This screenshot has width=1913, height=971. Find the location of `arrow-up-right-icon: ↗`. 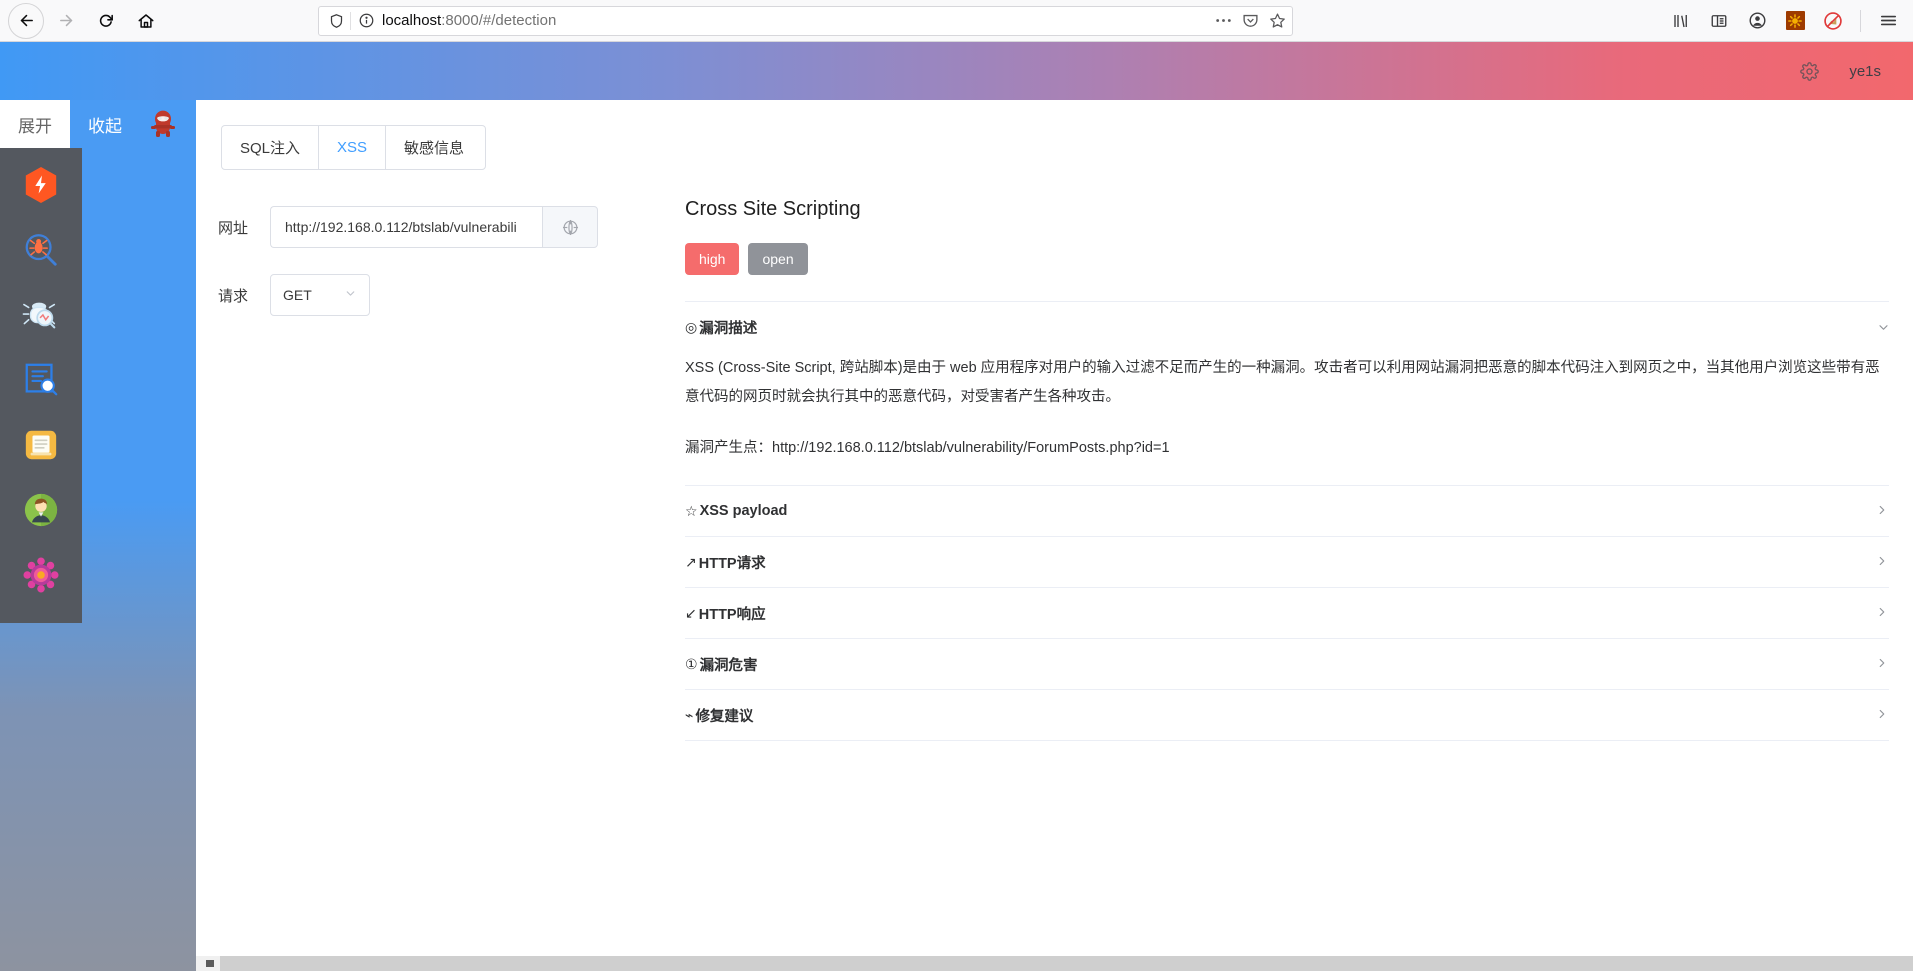

arrow-up-right-icon: ↗ is located at coordinates (691, 561).